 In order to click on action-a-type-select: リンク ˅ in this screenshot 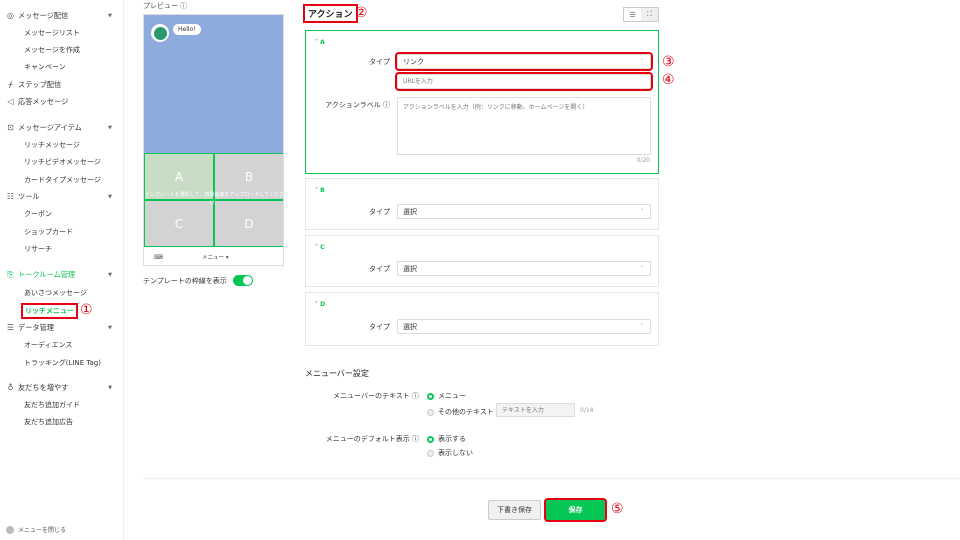, I will do `click(524, 61)`.